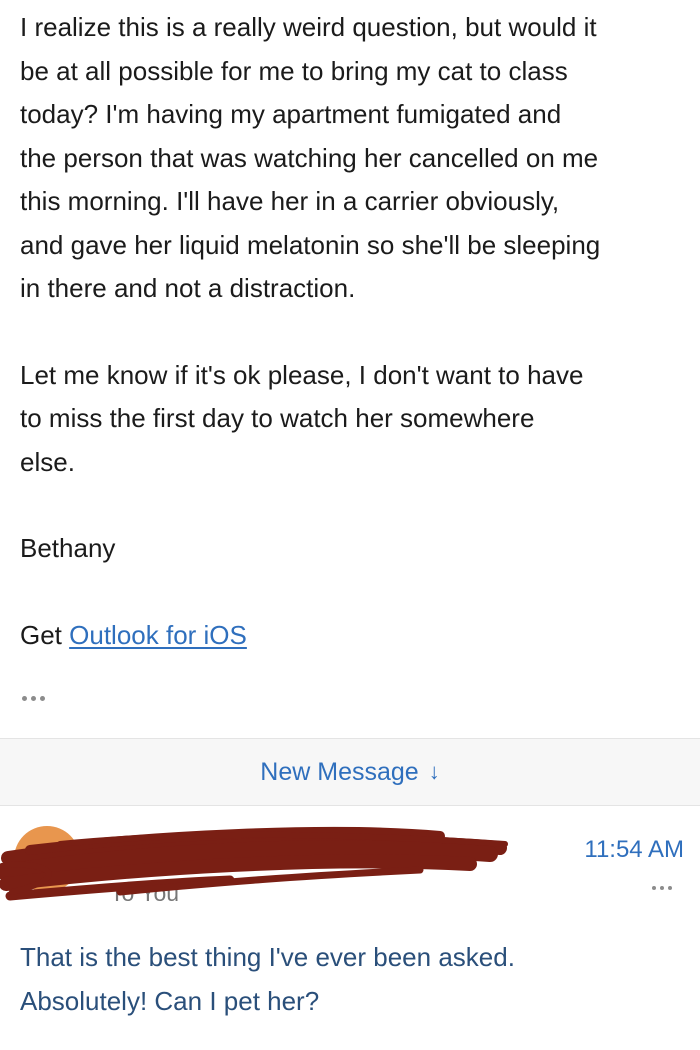  I want to click on signature: Bethany, so click(68, 548).